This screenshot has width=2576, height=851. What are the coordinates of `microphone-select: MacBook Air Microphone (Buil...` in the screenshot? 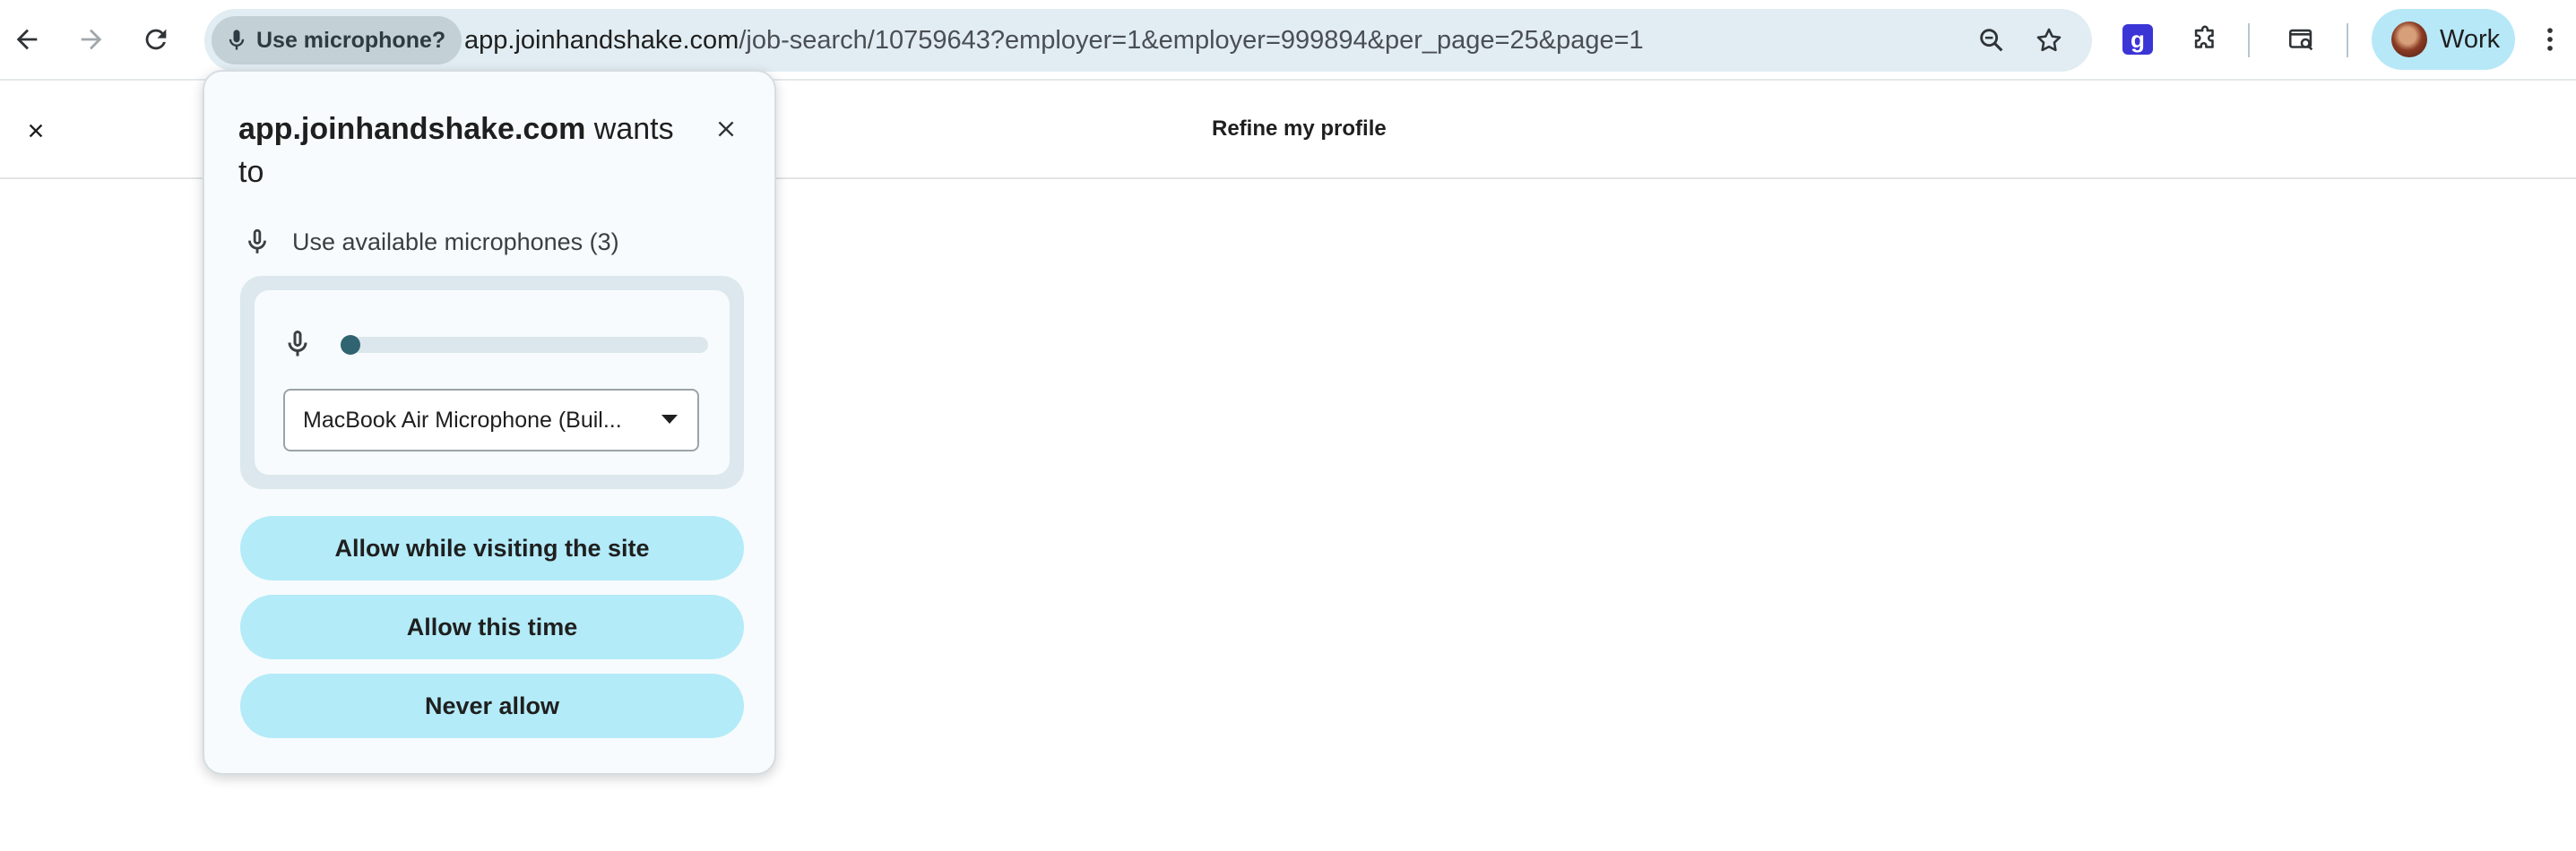 It's located at (491, 420).